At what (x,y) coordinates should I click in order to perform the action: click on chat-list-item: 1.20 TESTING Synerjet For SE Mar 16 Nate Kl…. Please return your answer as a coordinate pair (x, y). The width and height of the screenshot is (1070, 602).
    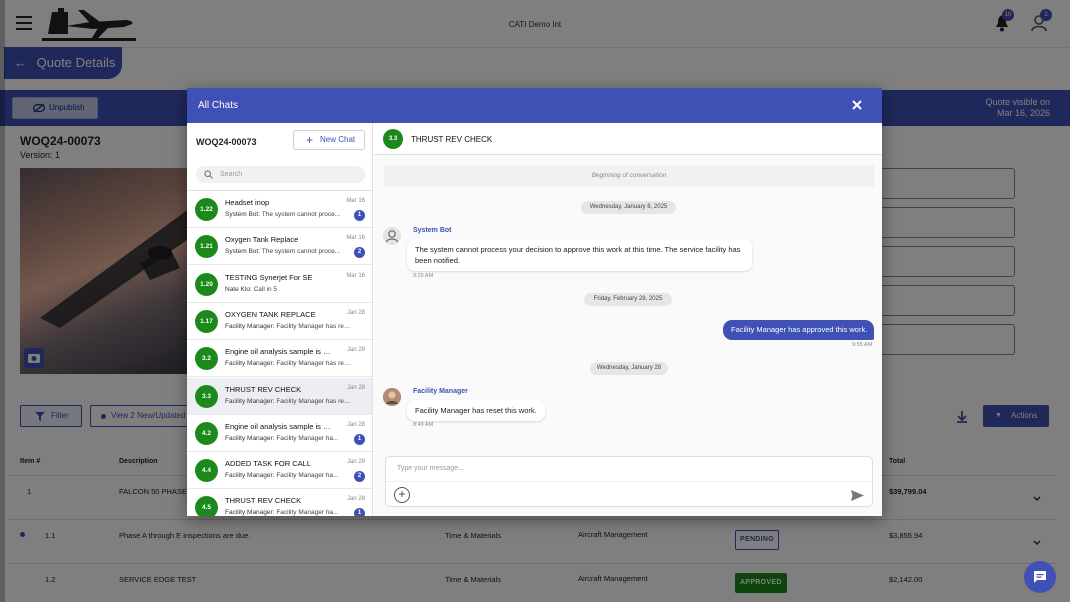
    Looking at the image, I should click on (279, 284).